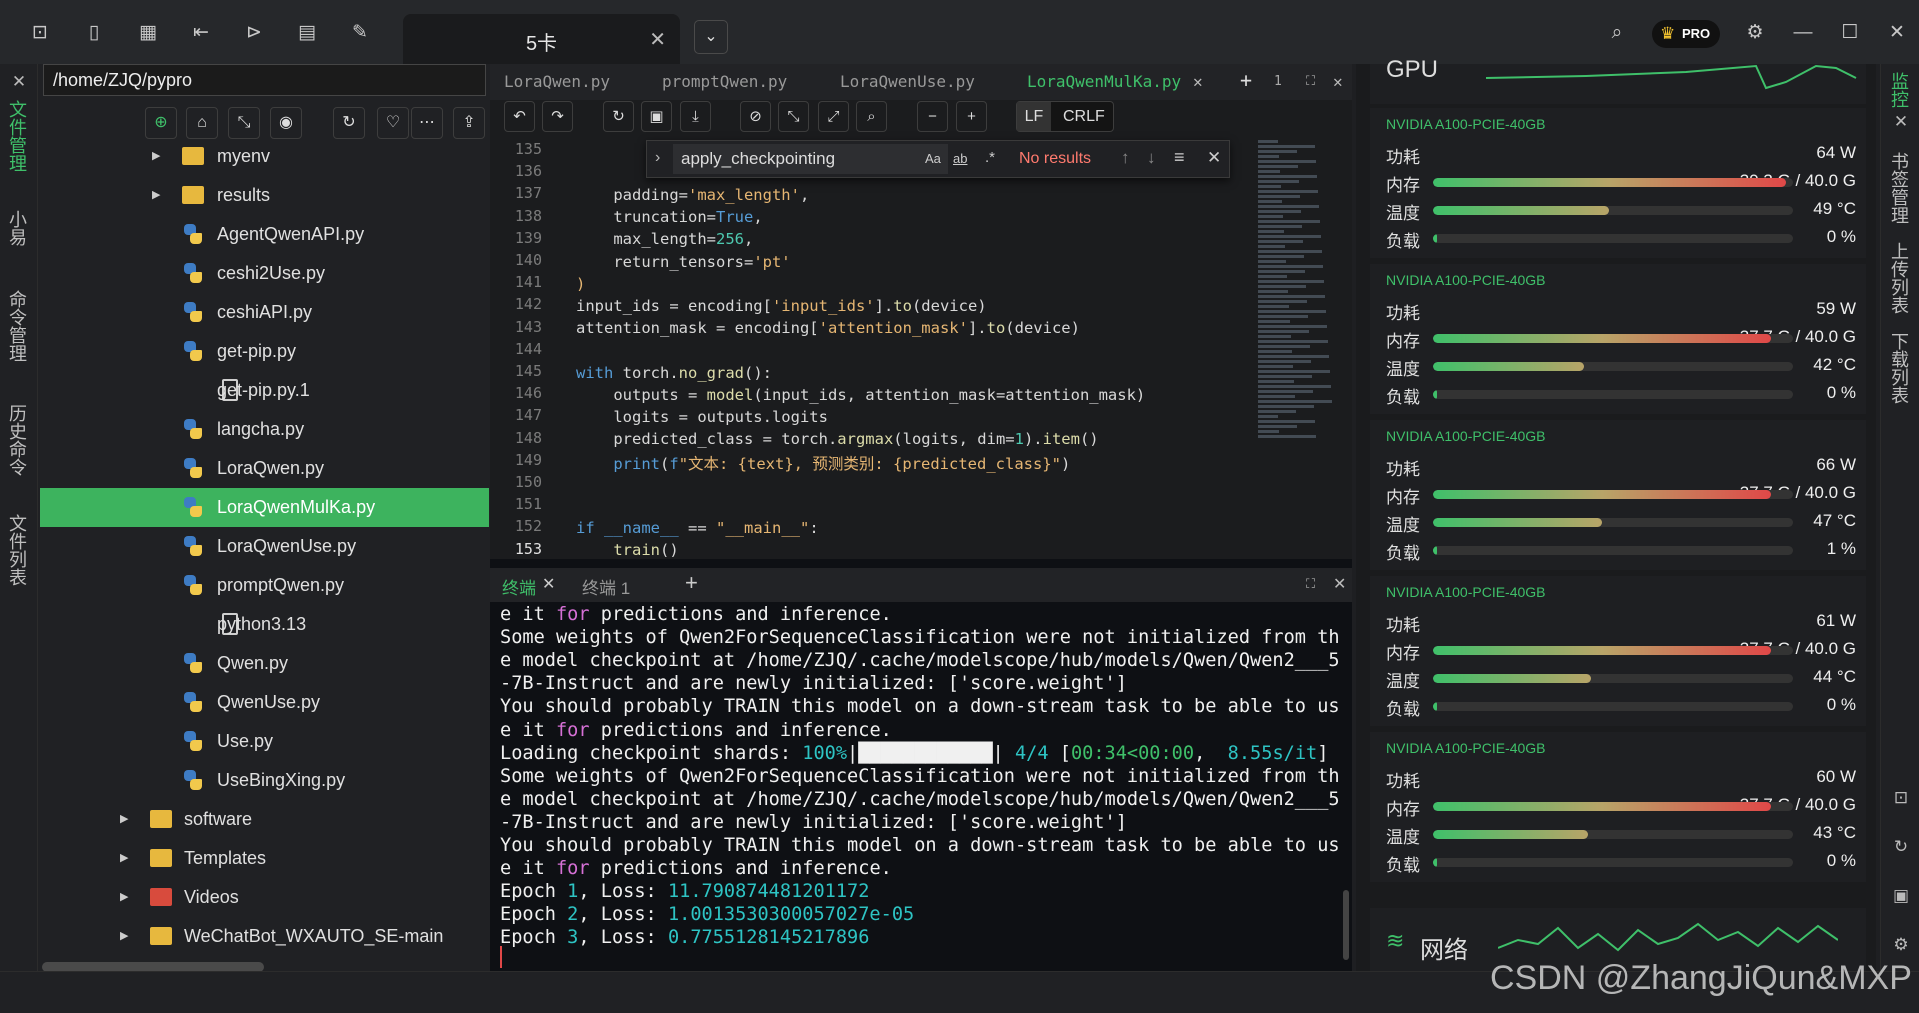 The height and width of the screenshot is (1013, 1919). Describe the element at coordinates (264, 195) in the screenshot. I see `folder-item: ▶ results` at that location.